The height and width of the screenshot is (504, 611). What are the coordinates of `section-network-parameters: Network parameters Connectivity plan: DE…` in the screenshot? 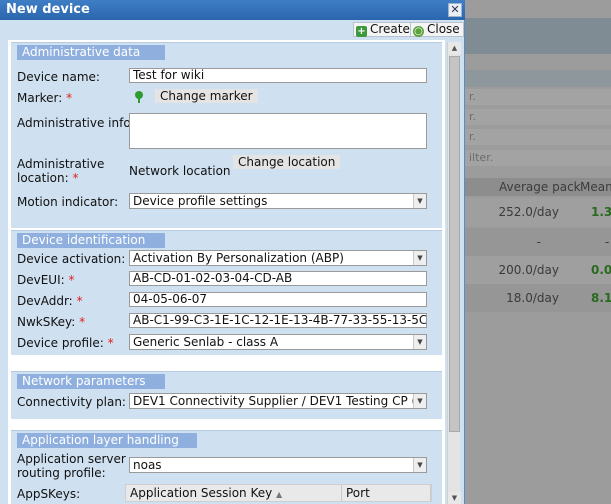 It's located at (226, 395).